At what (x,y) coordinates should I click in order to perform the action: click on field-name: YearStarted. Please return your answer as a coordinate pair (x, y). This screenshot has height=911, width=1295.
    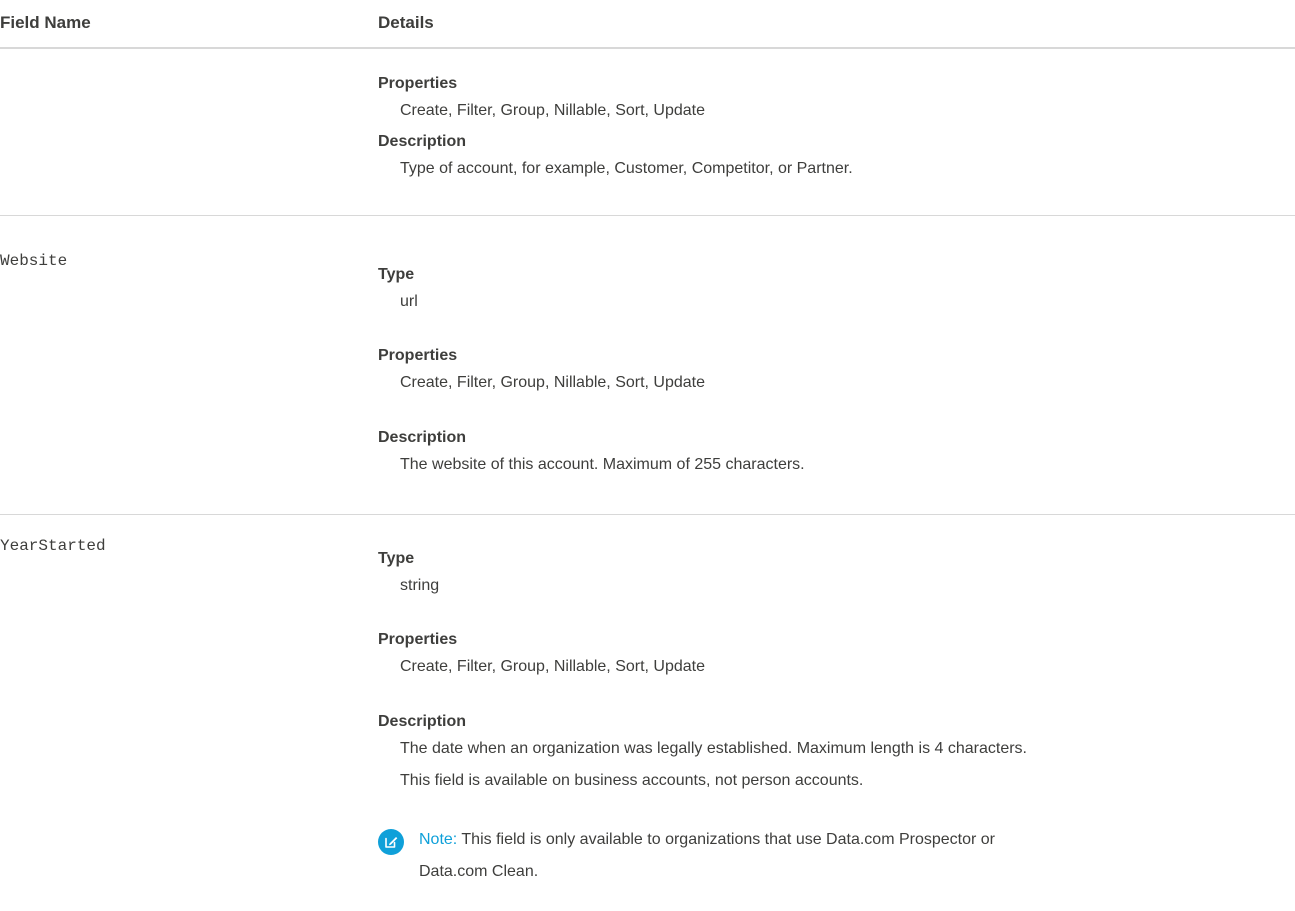
    Looking at the image, I should click on (53, 546).